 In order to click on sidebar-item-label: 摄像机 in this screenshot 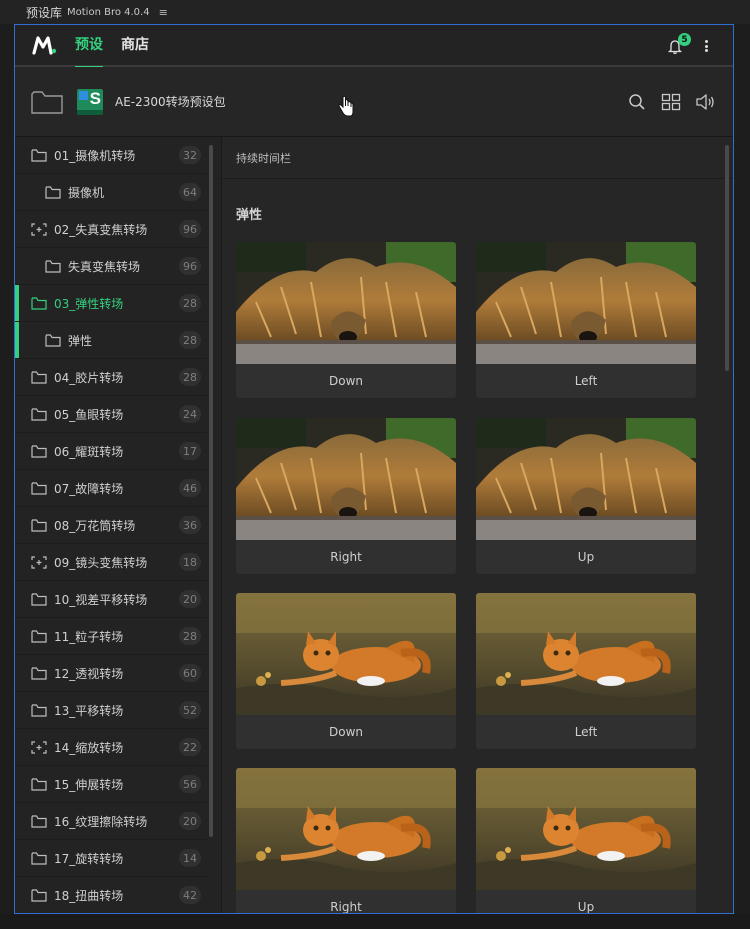, I will do `click(86, 192)`.